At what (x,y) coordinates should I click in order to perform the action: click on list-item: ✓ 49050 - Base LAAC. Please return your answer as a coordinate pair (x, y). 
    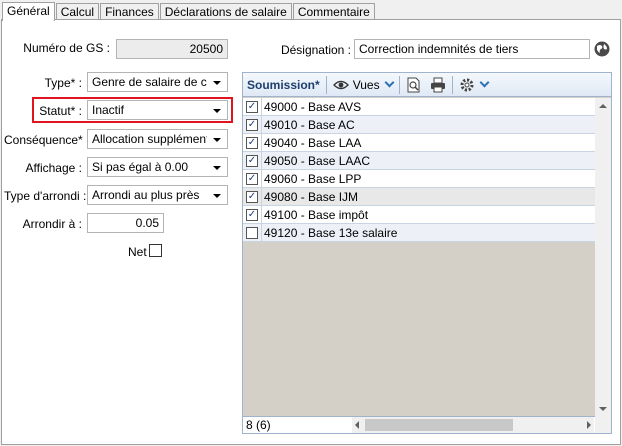
    Looking at the image, I should click on (419, 160).